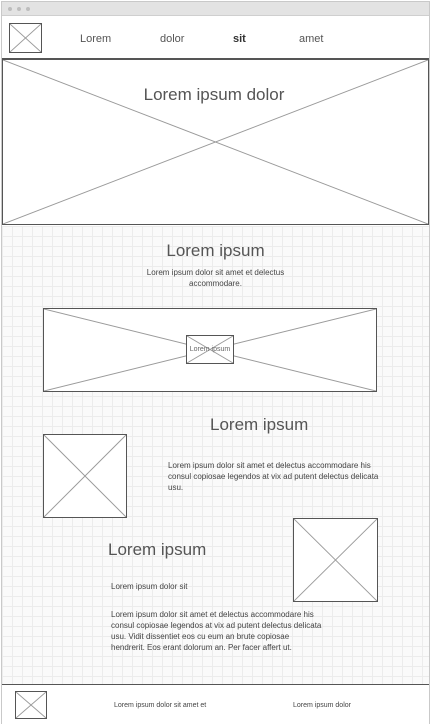  Describe the element at coordinates (214, 94) in the screenshot. I see `hero-title: Lorem ipsum dolor` at that location.